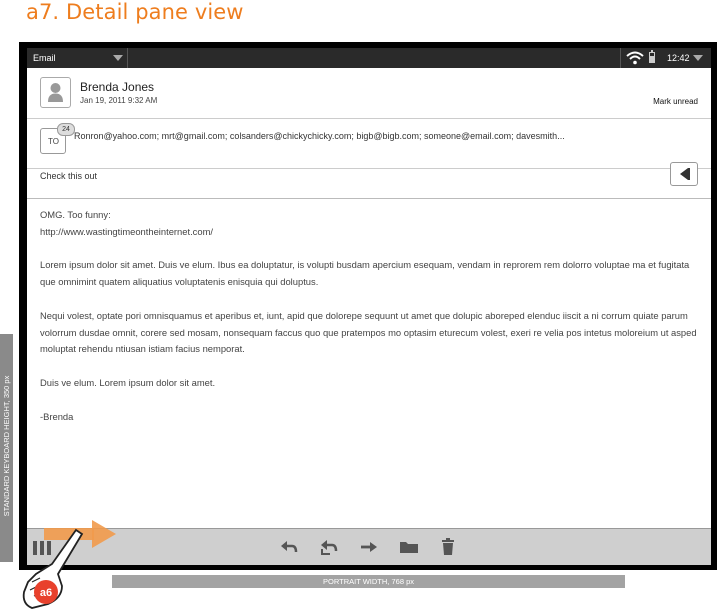 This screenshot has height=614, width=717. I want to click on app-switcher: Email, so click(77, 58).